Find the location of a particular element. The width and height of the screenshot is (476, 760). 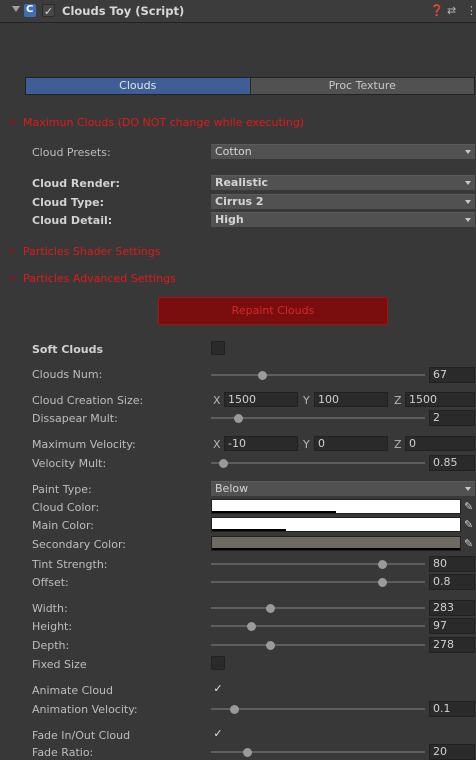

tab-proc-texture: Proc Texture is located at coordinates (361, 86).